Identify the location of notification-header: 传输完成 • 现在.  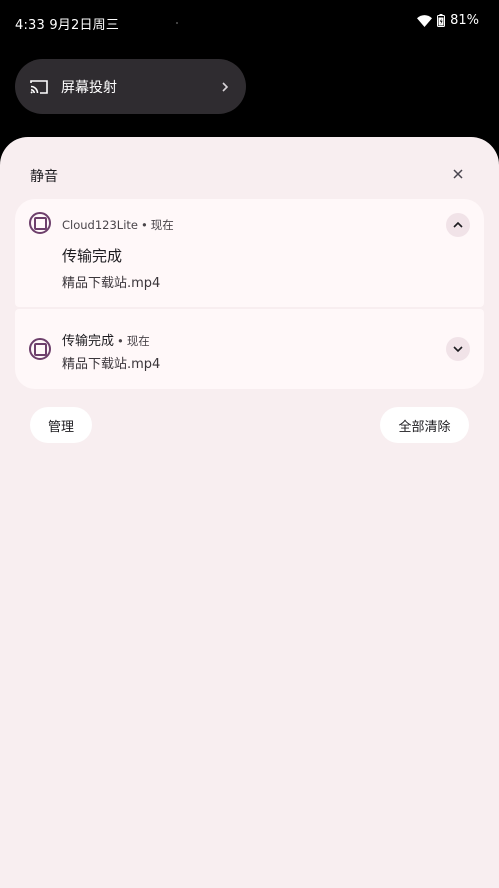
(106, 339).